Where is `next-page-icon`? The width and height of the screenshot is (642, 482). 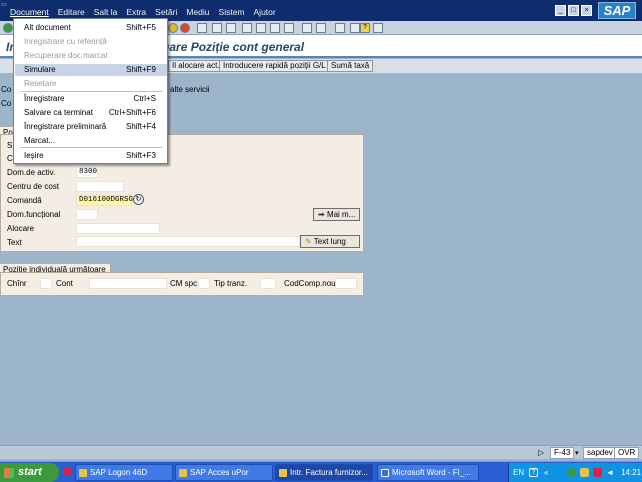 next-page-icon is located at coordinates (275, 28).